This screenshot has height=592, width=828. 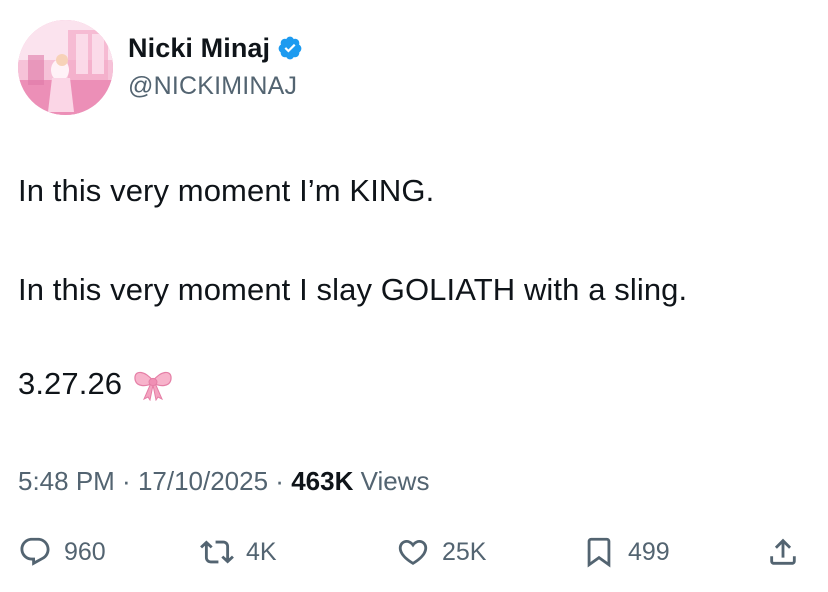 I want to click on repost-count: 4K, so click(x=261, y=551).